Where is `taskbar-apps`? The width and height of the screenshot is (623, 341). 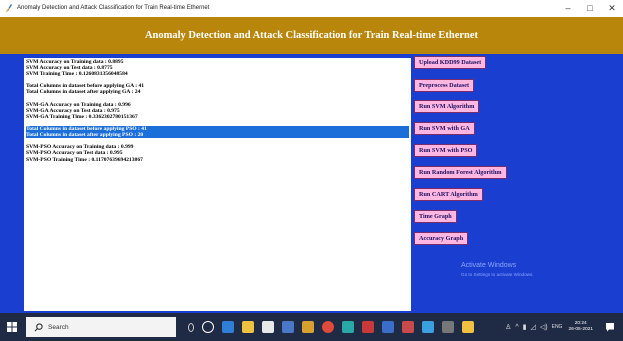 taskbar-apps is located at coordinates (331, 327).